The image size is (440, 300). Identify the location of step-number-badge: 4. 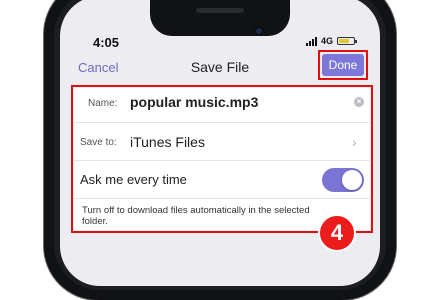
(337, 233).